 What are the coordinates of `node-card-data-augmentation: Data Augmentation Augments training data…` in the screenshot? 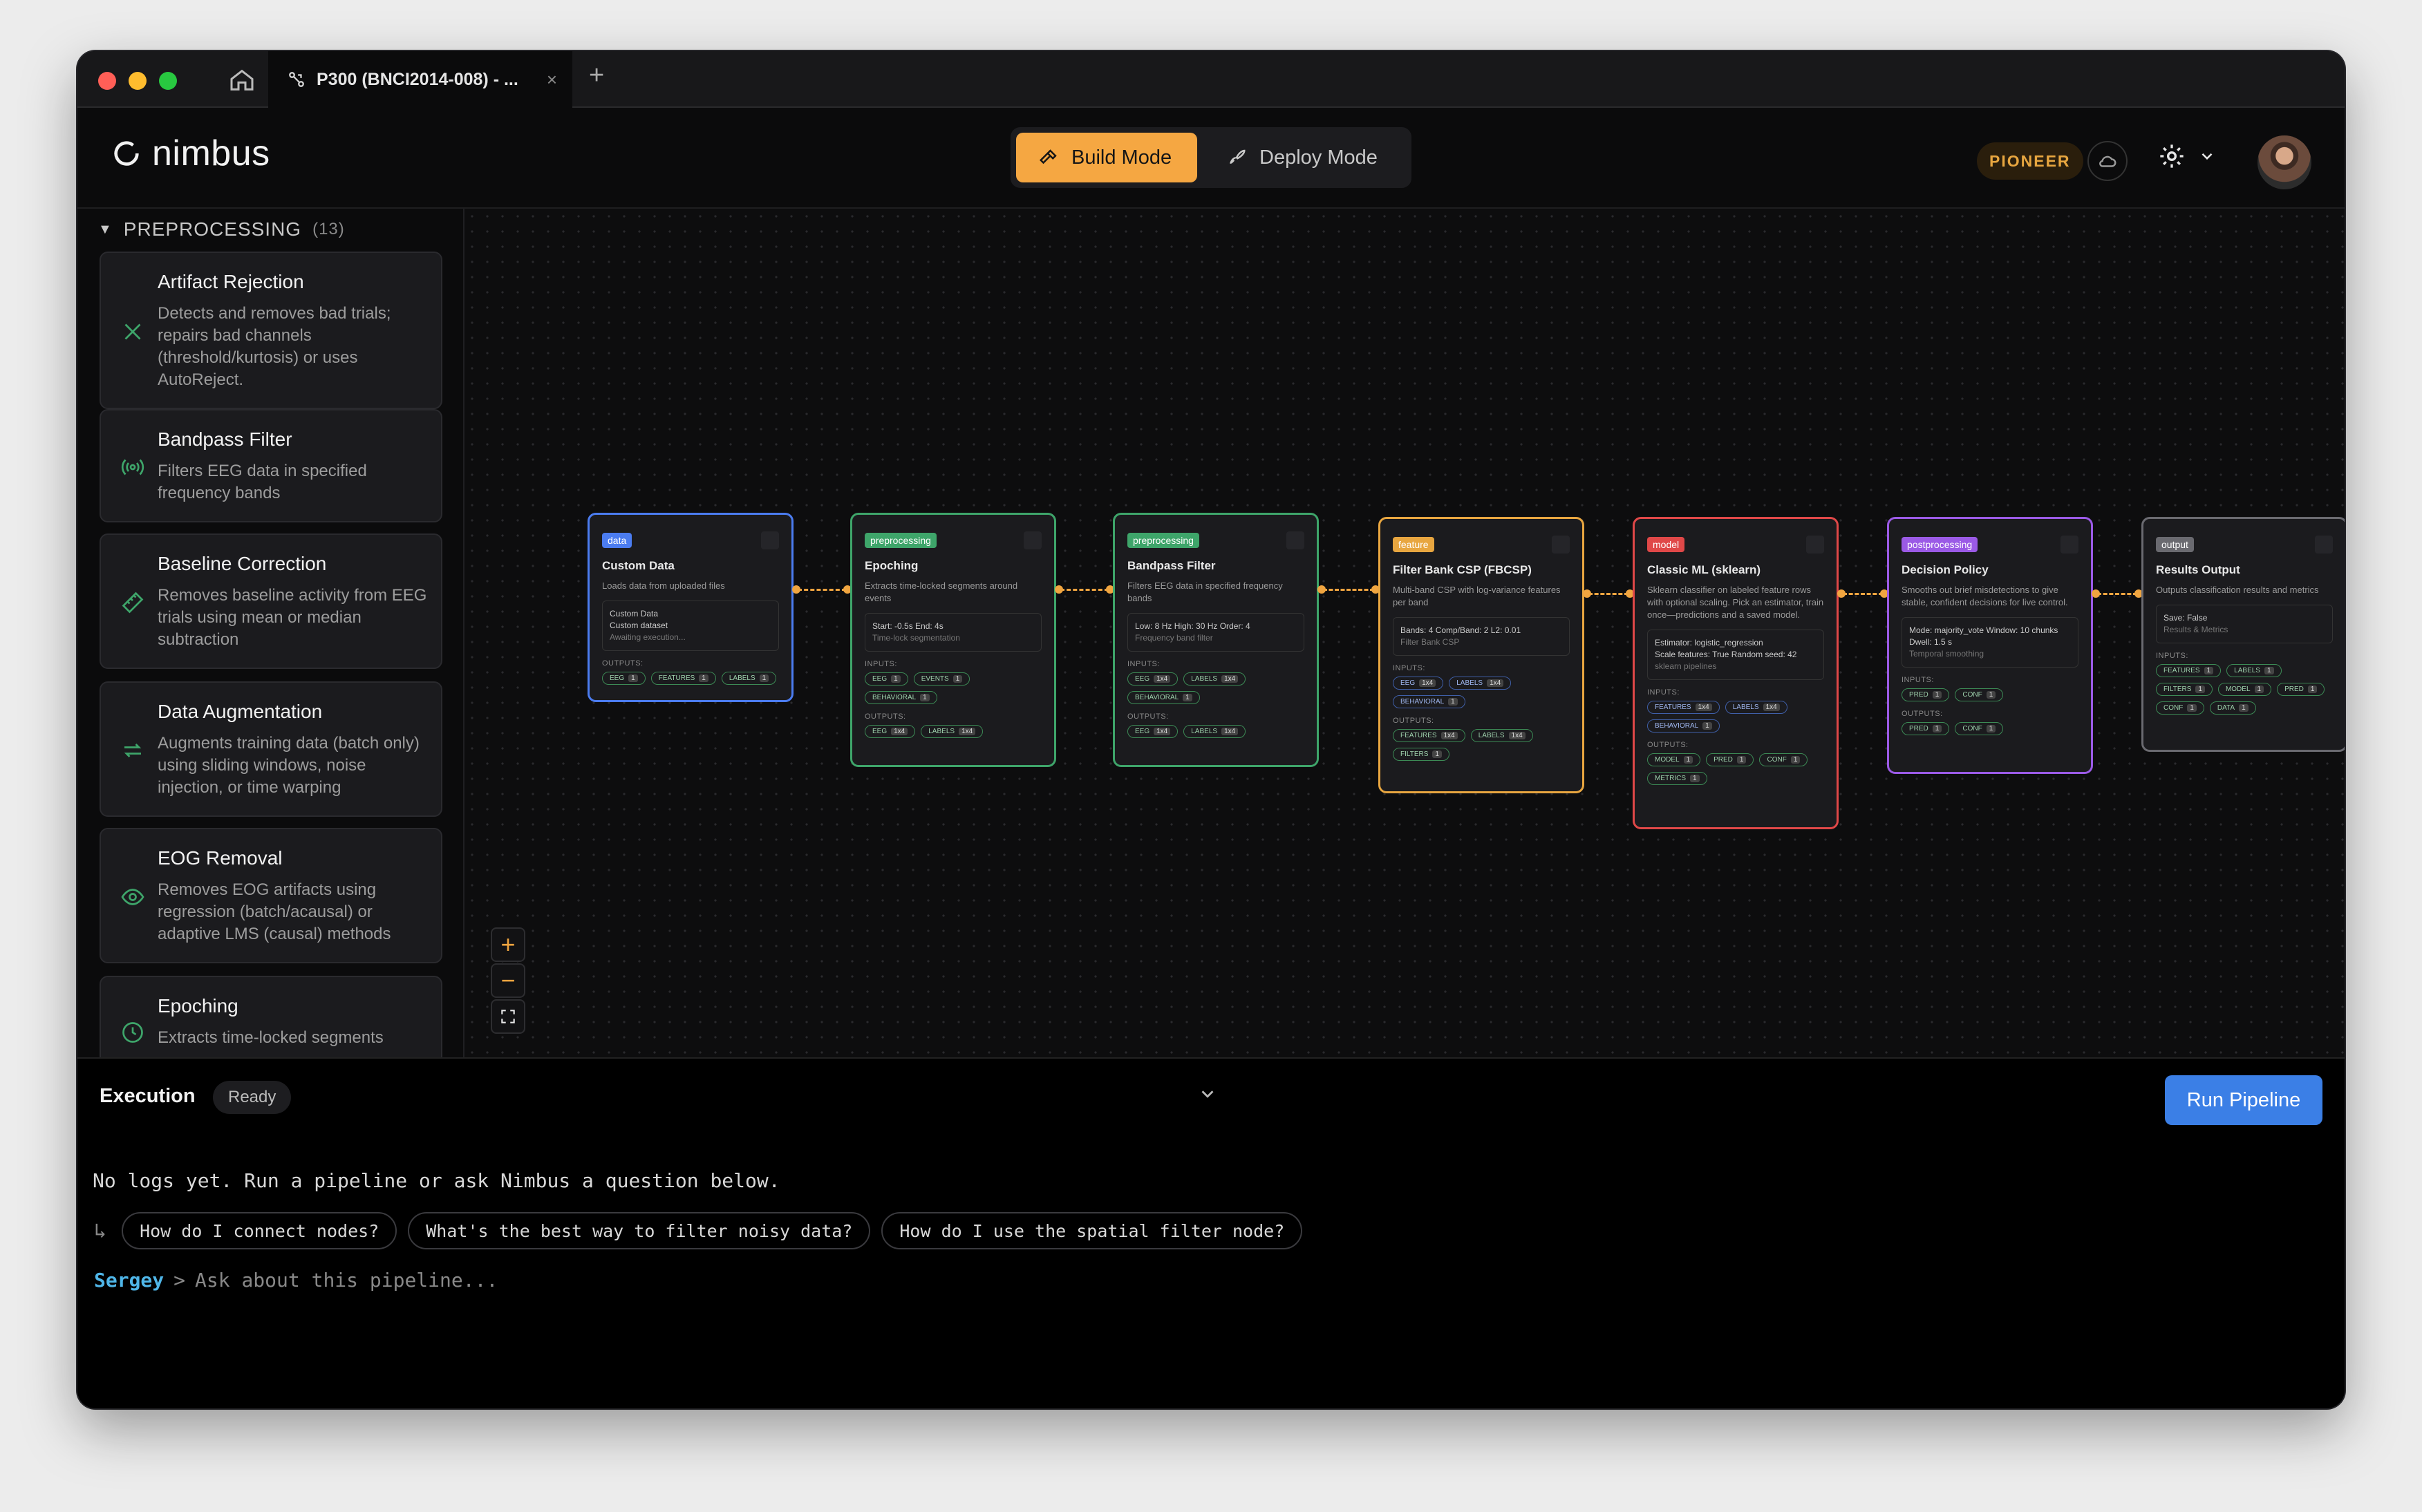 It's located at (271, 749).